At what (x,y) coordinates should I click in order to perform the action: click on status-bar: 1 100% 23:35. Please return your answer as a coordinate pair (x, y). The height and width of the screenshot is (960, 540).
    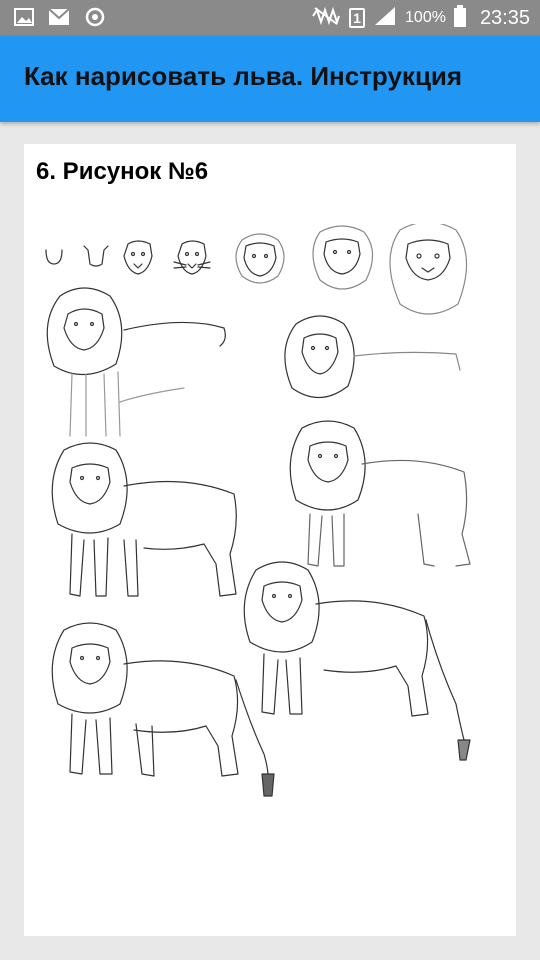
    Looking at the image, I should click on (270, 18).